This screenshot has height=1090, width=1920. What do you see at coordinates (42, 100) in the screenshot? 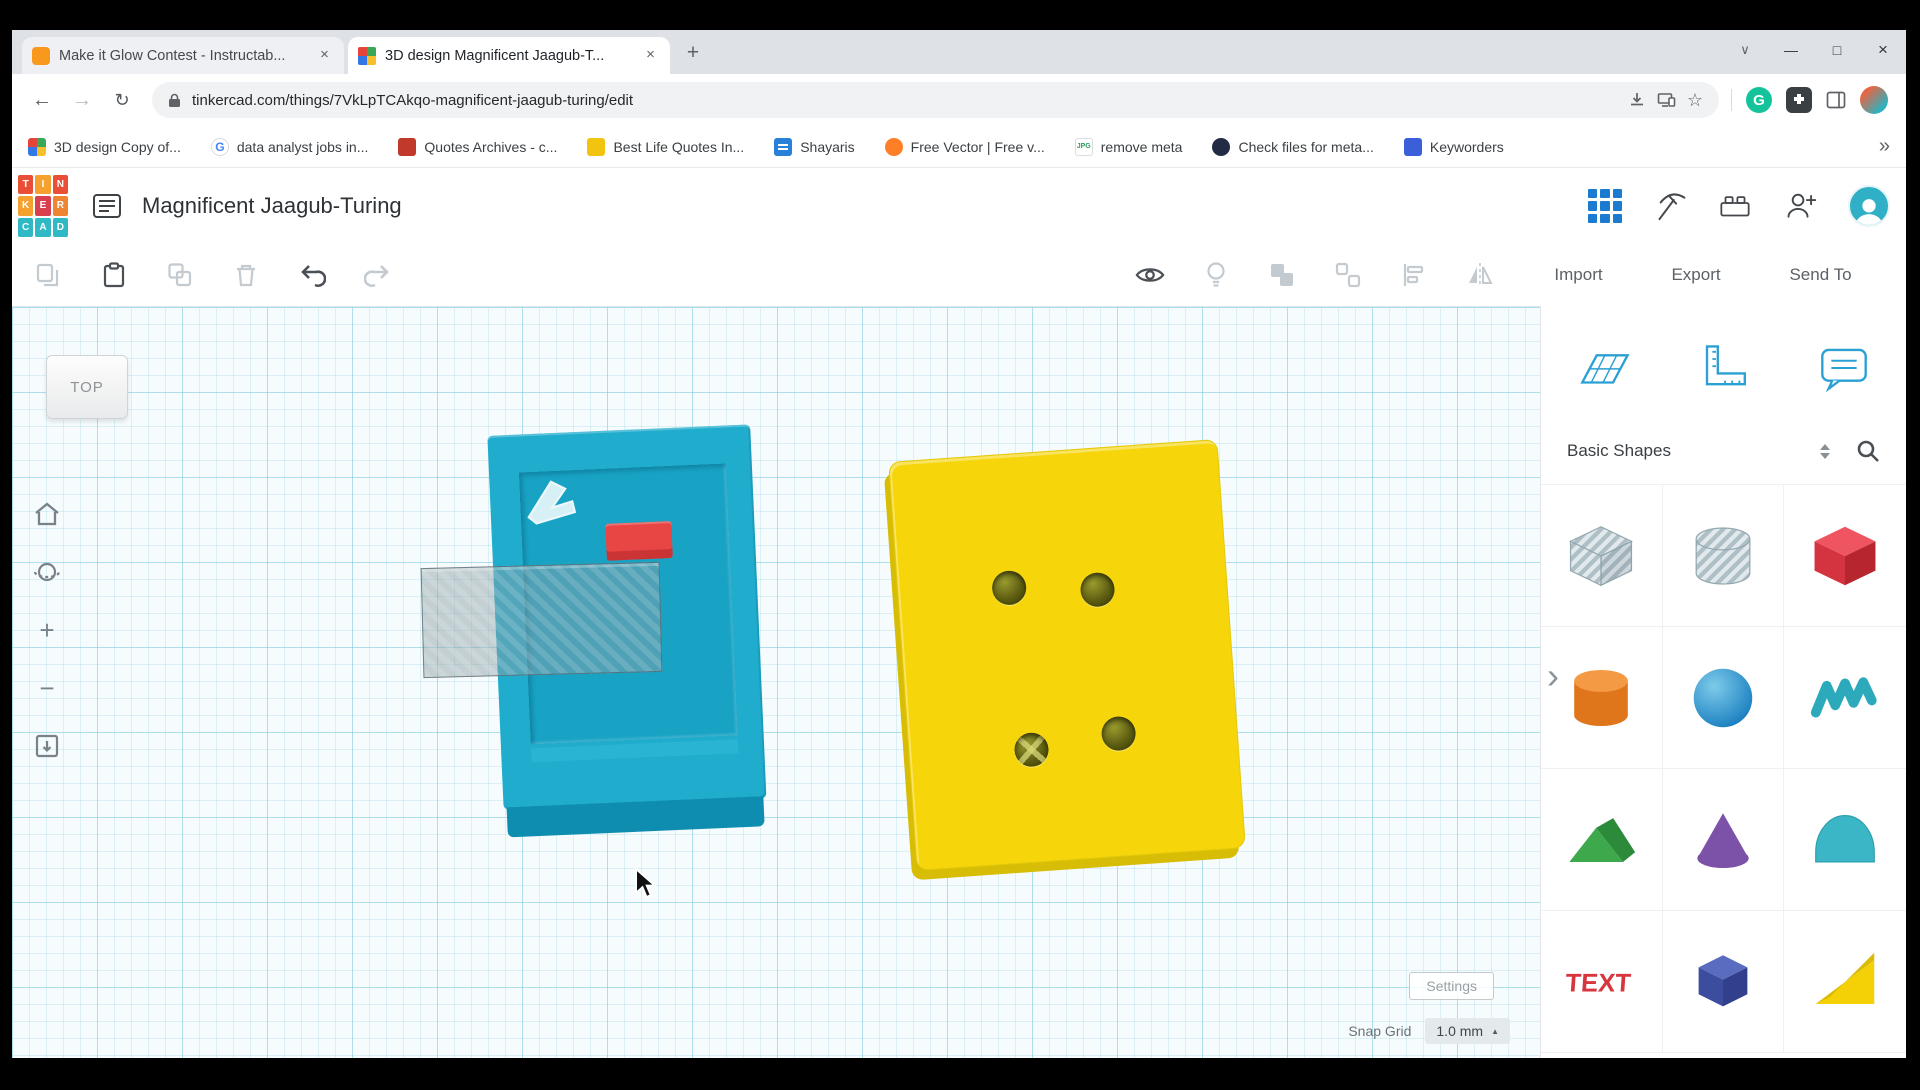
I see `back-button: ←` at bounding box center [42, 100].